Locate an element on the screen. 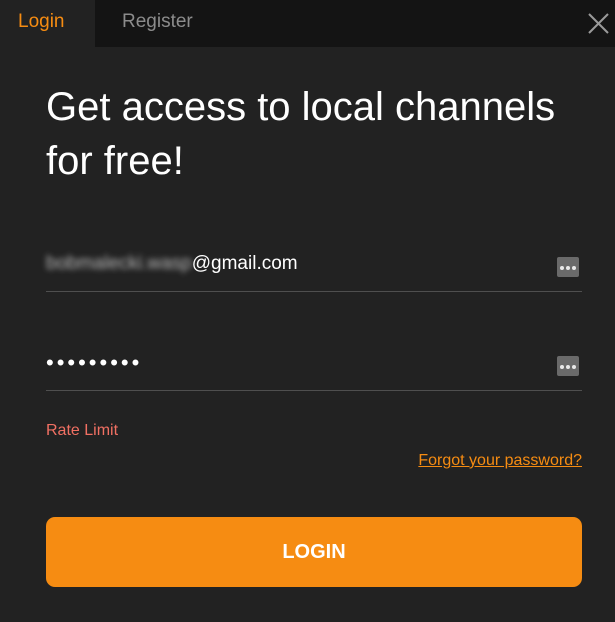 The width and height of the screenshot is (615, 622). email-value: bobmalecki.wasp@gmail.com is located at coordinates (172, 264).